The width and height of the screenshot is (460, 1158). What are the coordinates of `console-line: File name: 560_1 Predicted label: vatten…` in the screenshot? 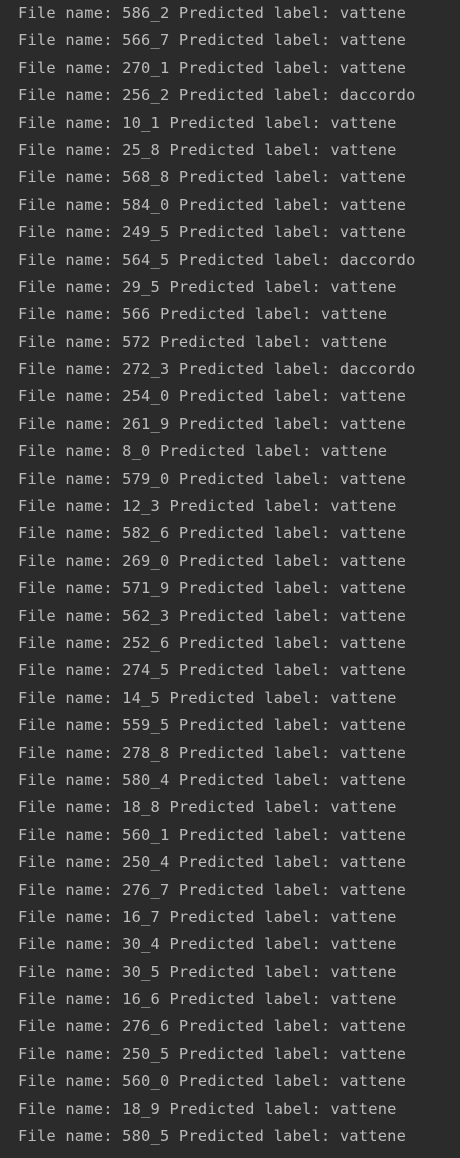 It's located at (212, 834).